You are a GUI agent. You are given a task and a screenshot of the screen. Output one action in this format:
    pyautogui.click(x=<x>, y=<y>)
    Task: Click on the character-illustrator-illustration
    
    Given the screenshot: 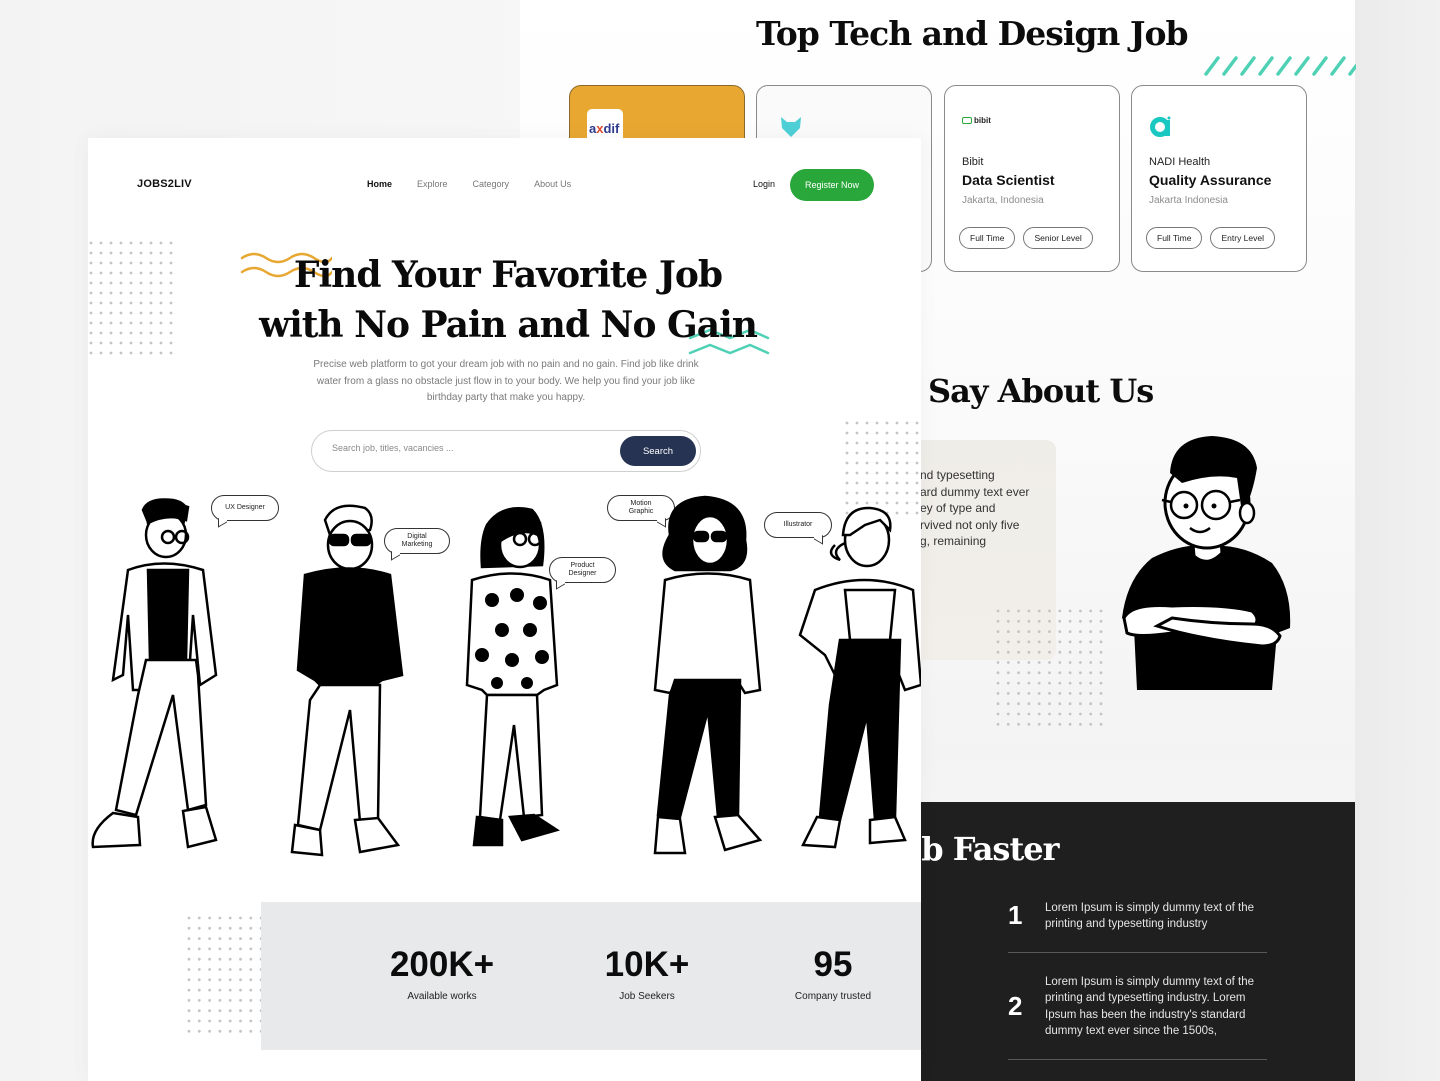 What is the action you would take?
    pyautogui.click(x=859, y=677)
    